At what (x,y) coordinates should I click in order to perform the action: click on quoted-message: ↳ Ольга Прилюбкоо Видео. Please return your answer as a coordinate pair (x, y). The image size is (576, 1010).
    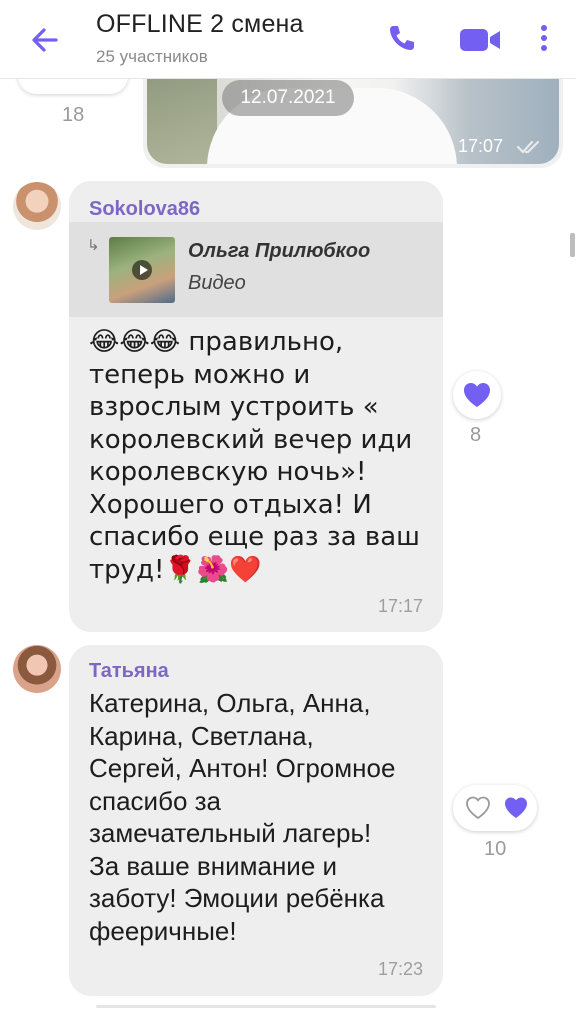
    Looking at the image, I should click on (256, 269).